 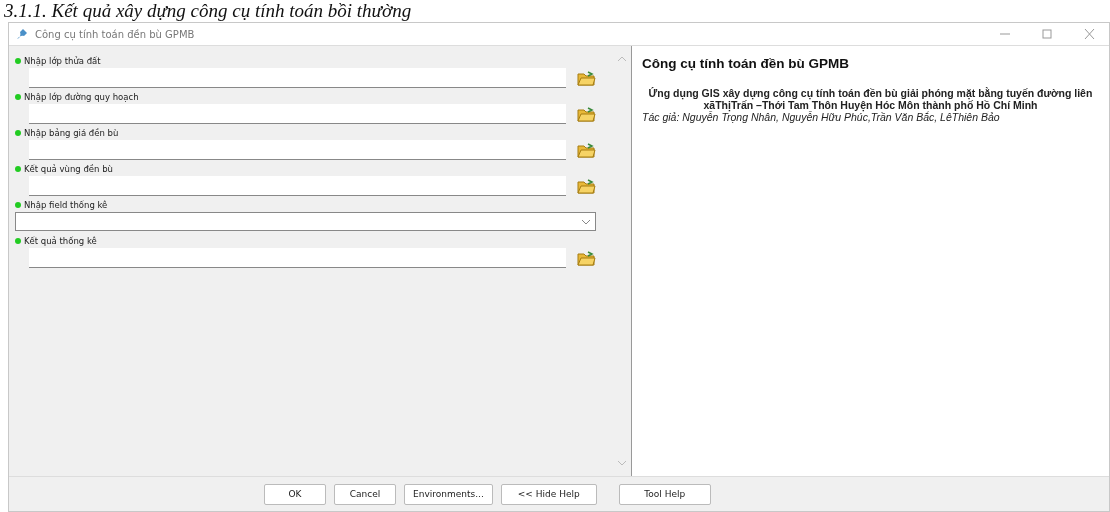 I want to click on chevron-down-icon, so click(x=586, y=221).